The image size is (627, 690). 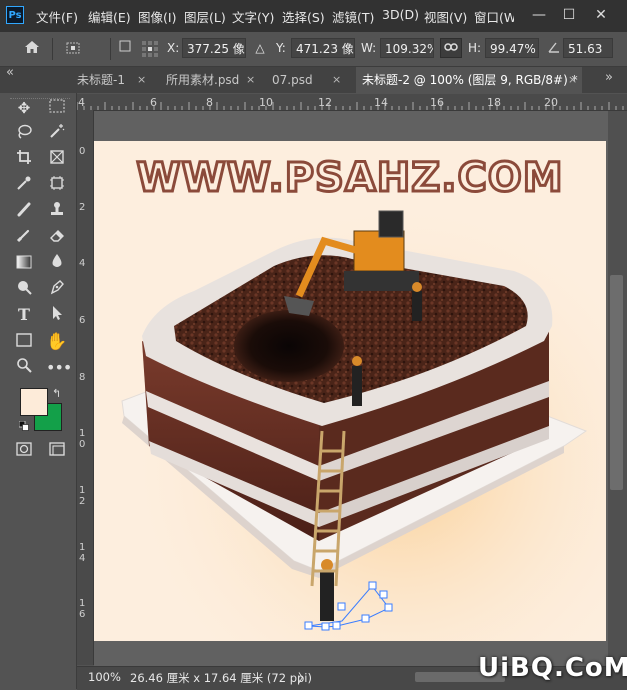 I want to click on relative-position-icon: △, so click(x=260, y=48).